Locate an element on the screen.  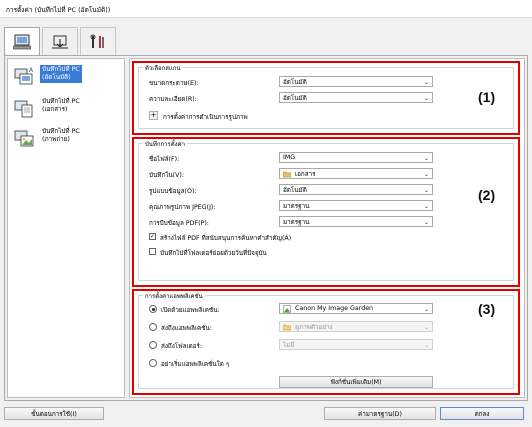
sidebar-item-document: บันทึกไปที่ PC (เอกสาร) is located at coordinates (68, 109).